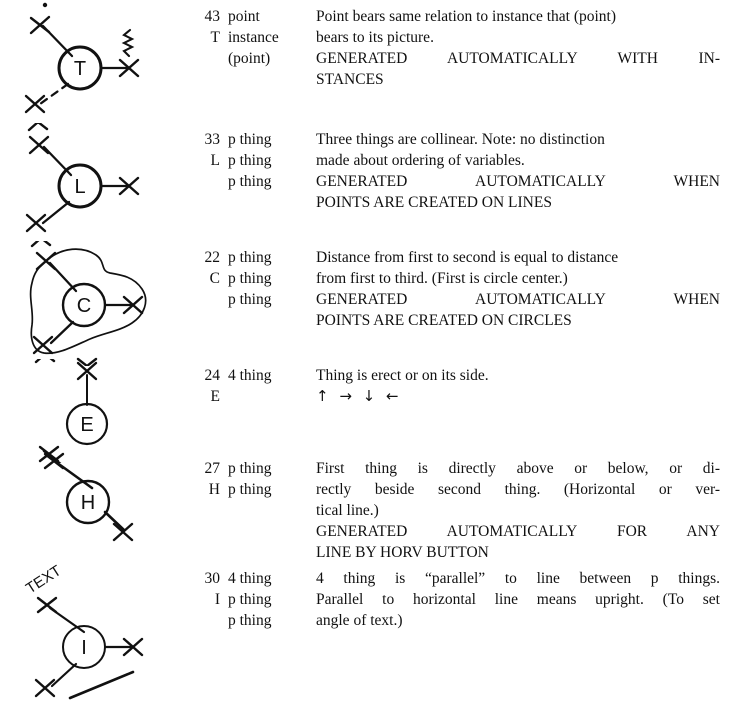 The width and height of the screenshot is (730, 704). Describe the element at coordinates (212, 139) in the screenshot. I see `constraint-number: 33` at that location.